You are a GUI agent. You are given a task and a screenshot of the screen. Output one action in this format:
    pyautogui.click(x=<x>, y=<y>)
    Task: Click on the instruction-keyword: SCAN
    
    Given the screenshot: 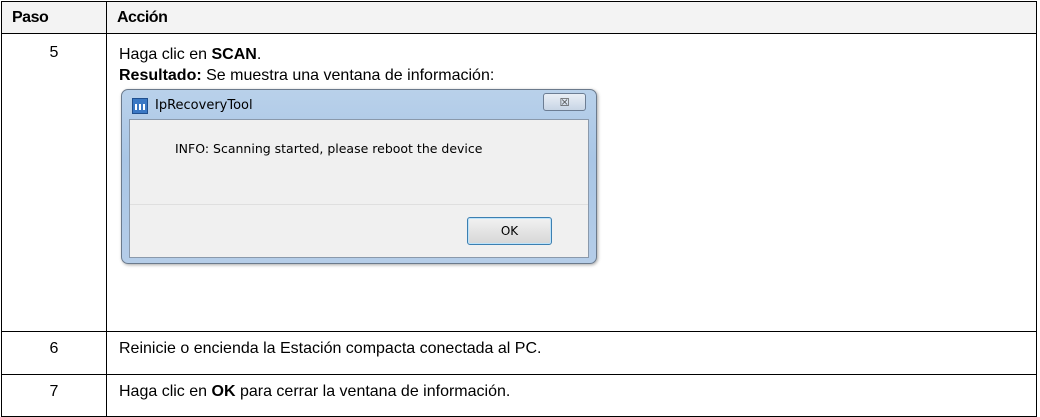 What is the action you would take?
    pyautogui.click(x=234, y=54)
    